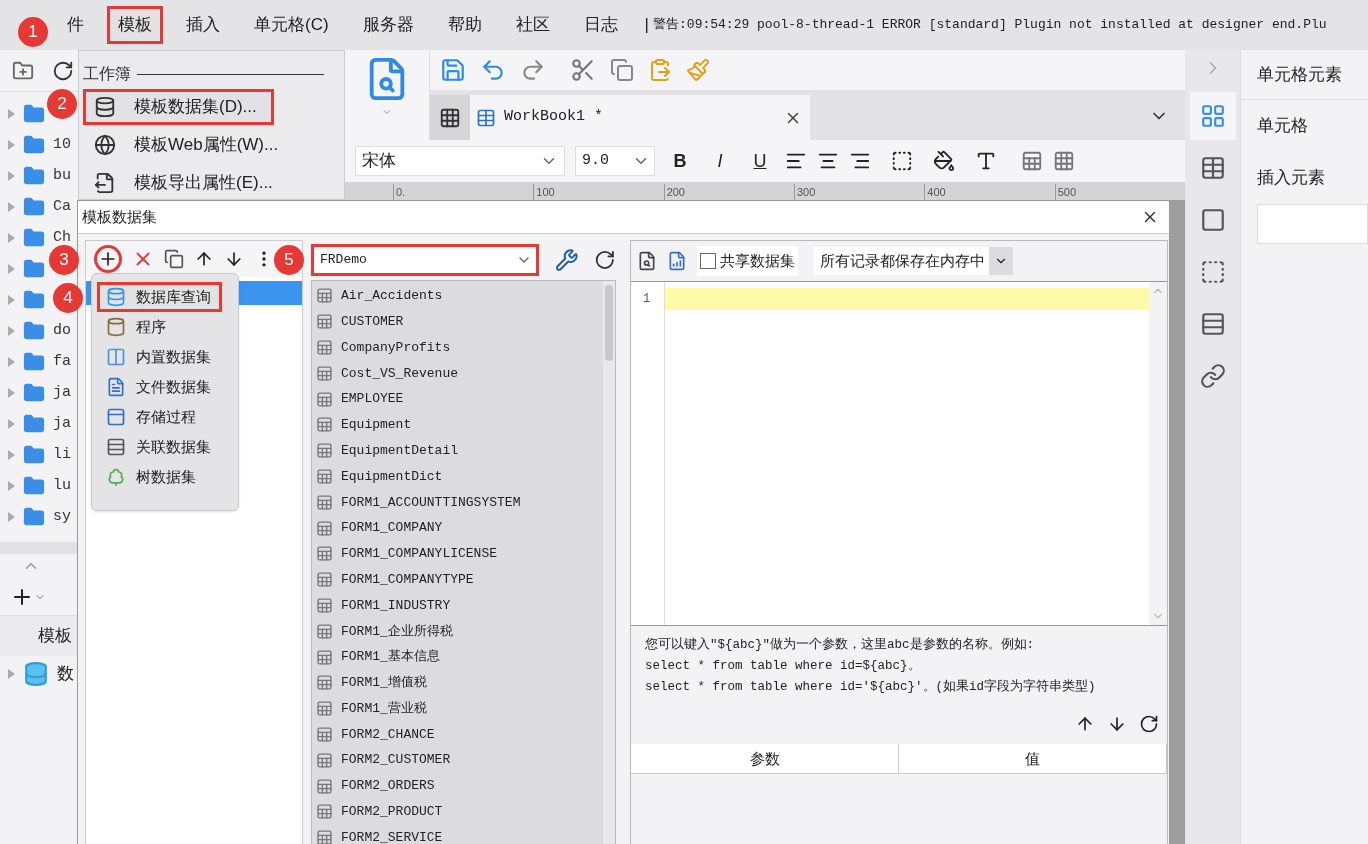  Describe the element at coordinates (159, 357) in the screenshot. I see `menu-item: 内置数据集` at that location.